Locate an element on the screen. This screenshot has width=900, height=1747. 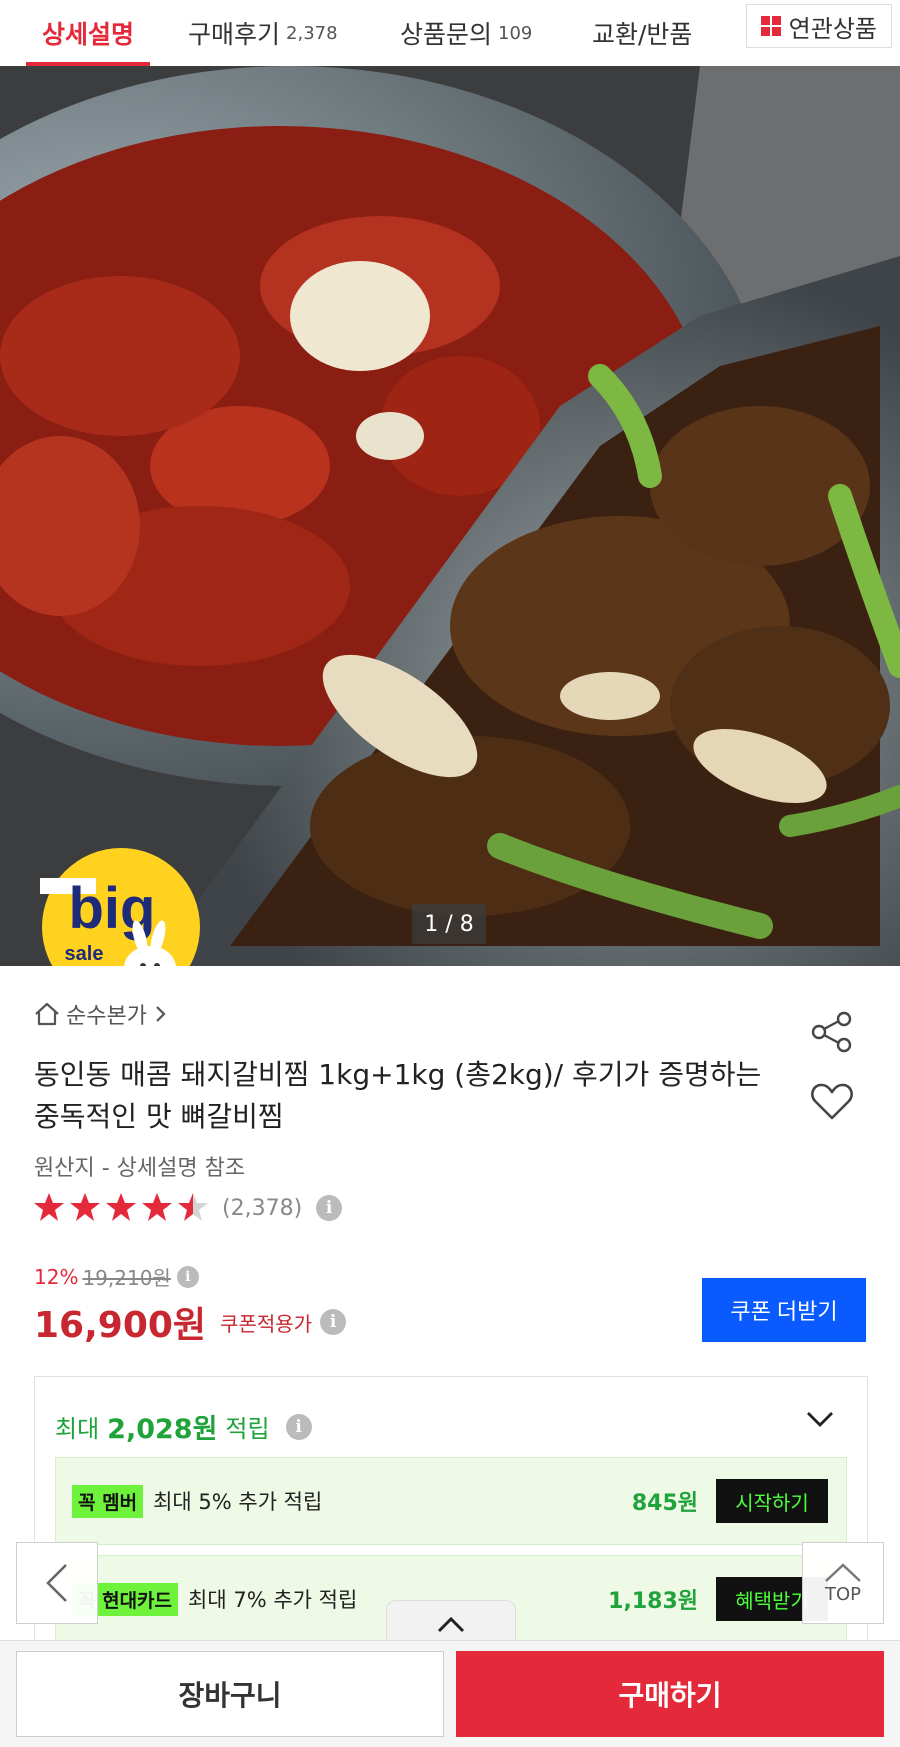
original-price: 19,210원 is located at coordinates (126, 1278).